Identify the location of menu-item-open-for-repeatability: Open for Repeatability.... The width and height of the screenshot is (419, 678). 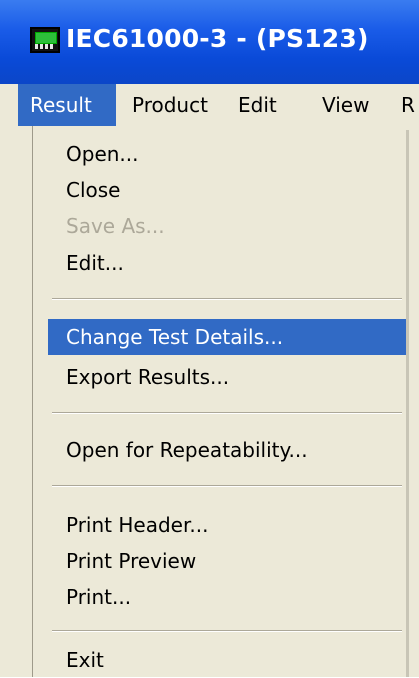
(225, 450).